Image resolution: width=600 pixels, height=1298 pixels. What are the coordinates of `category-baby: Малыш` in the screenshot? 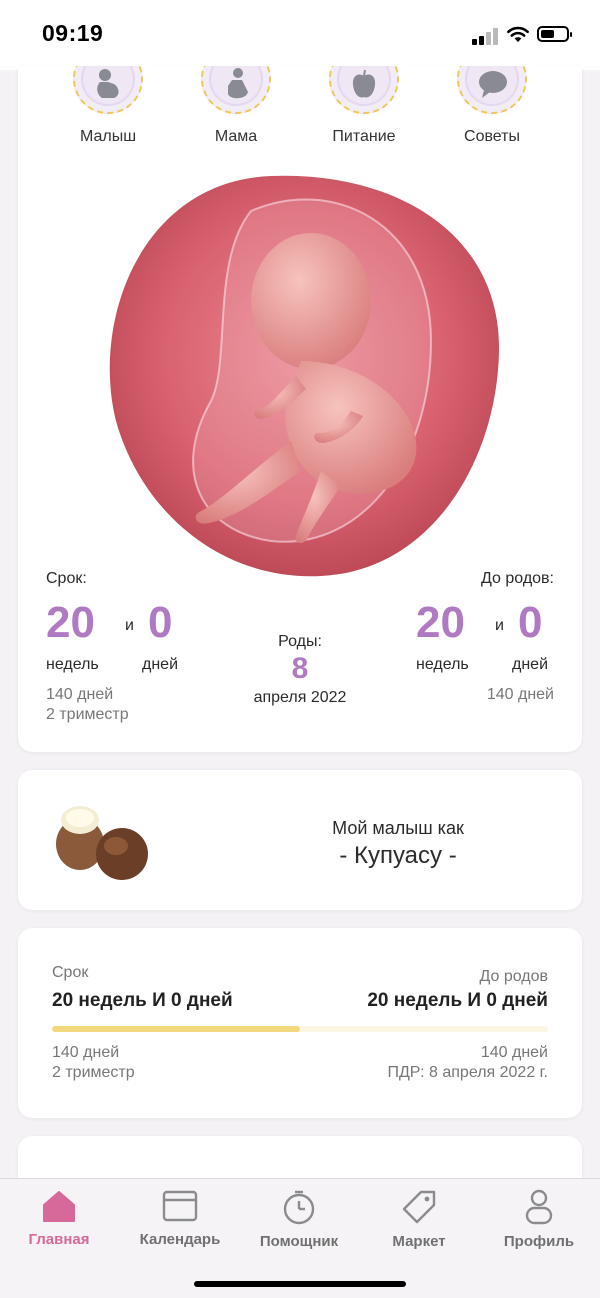 It's located at (108, 106).